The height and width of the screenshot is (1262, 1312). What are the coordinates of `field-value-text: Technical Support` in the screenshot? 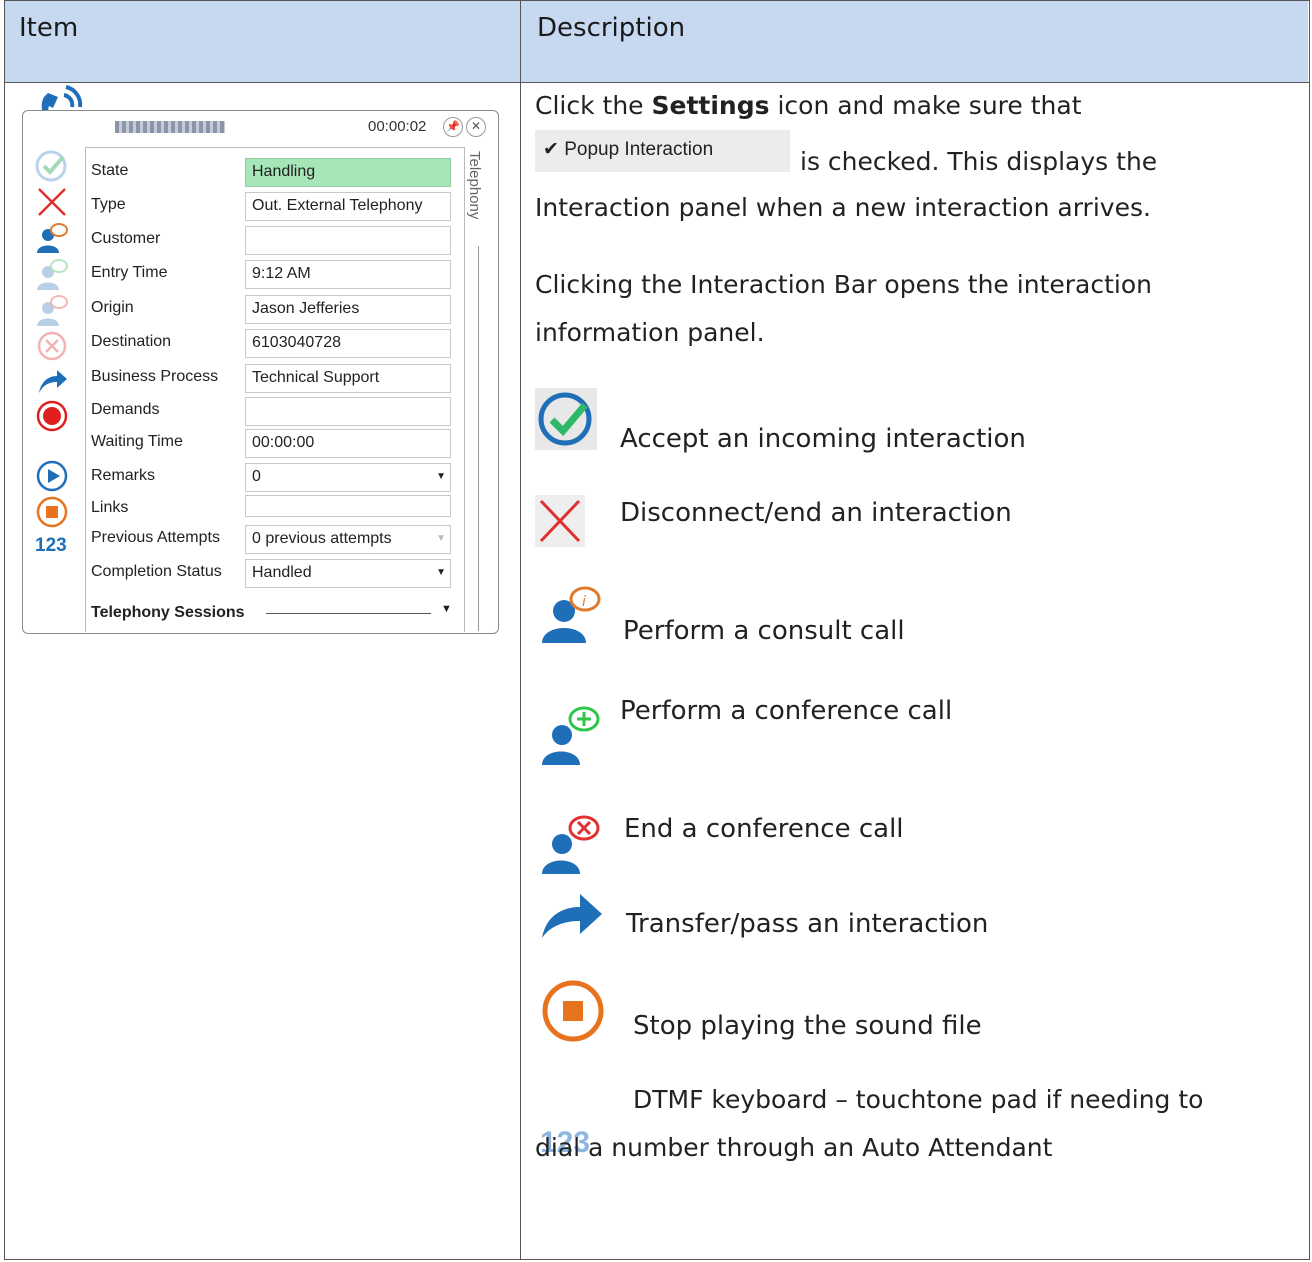 It's located at (316, 377).